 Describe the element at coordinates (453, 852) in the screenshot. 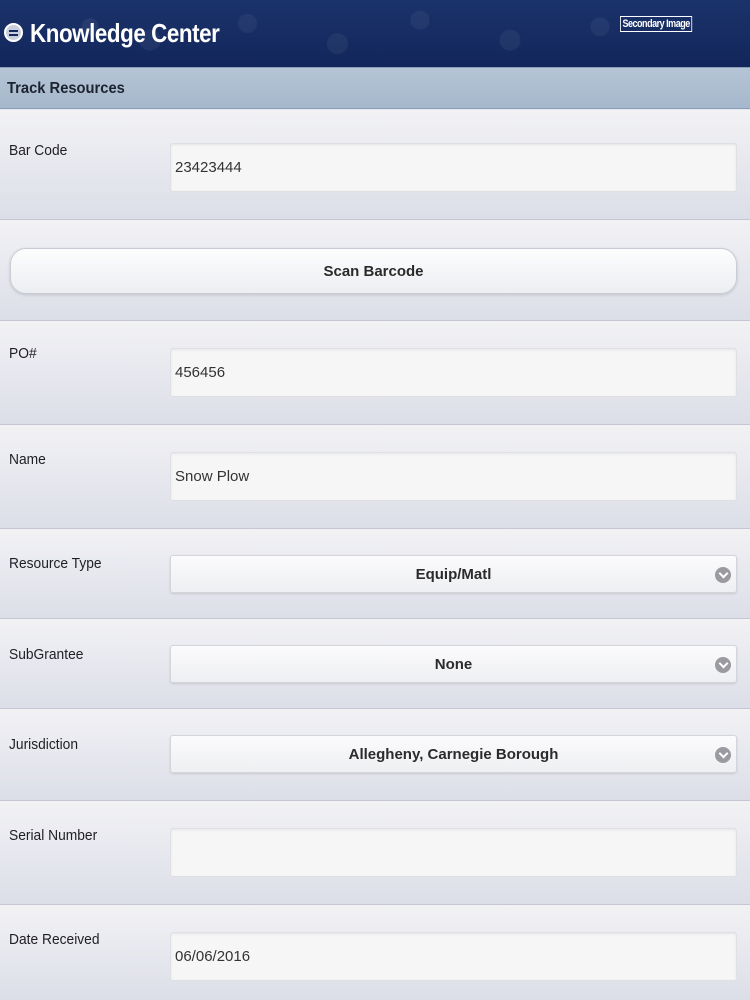

I see `serial-number-input` at that location.